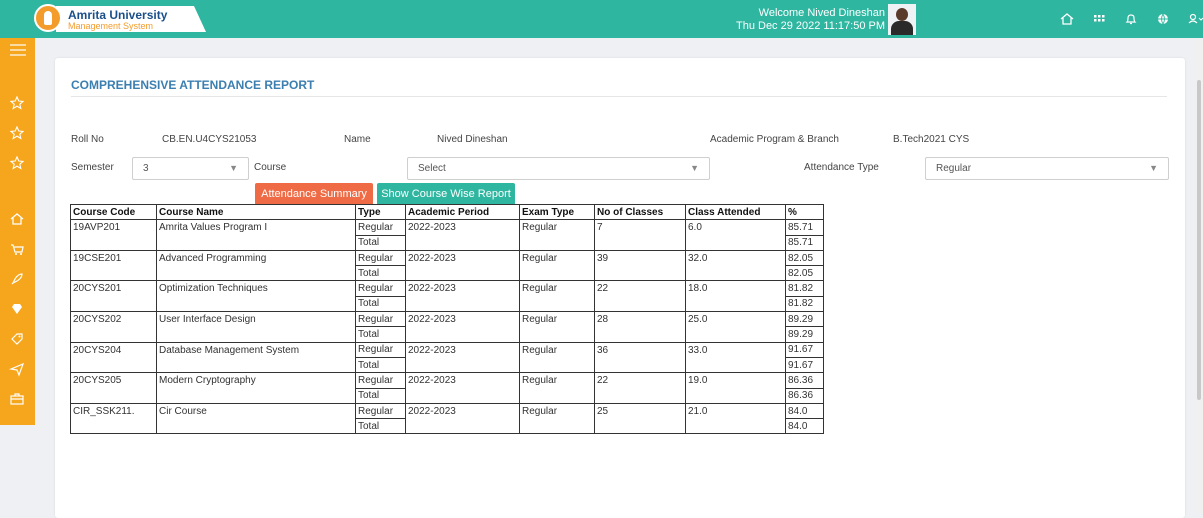 This screenshot has width=1203, height=518. Describe the element at coordinates (735, 410) in the screenshot. I see `table-cell-attended: 21.0` at that location.